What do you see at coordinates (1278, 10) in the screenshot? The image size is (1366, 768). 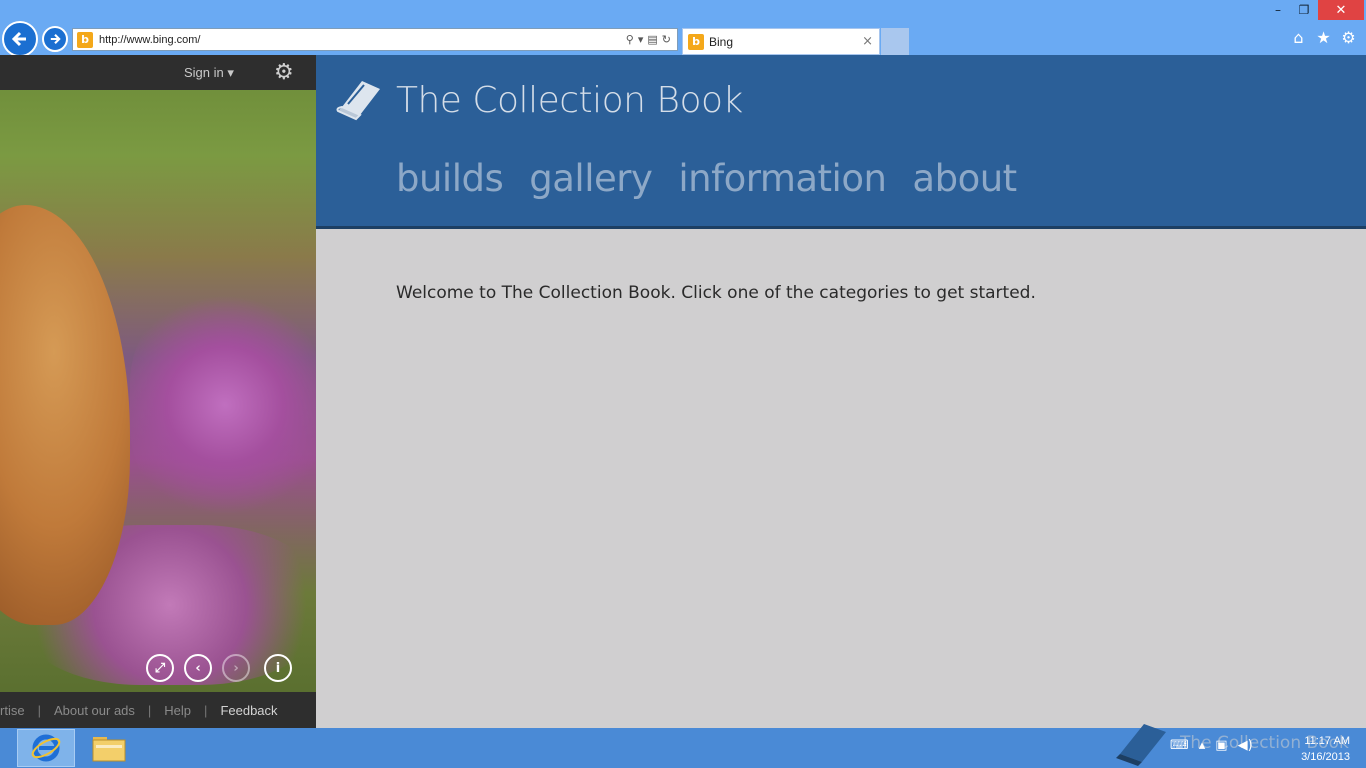 I see `minimize-button: –` at bounding box center [1278, 10].